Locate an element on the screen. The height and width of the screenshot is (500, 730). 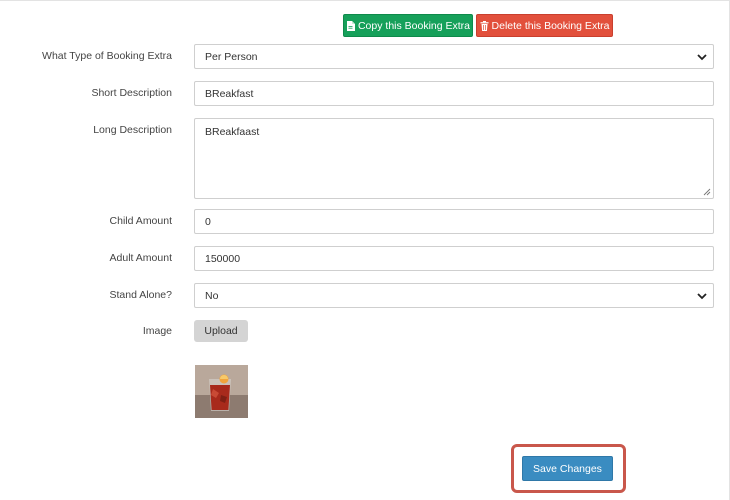
delete-booking-extra-label: Delete this Booking Extra is located at coordinates (550, 25).